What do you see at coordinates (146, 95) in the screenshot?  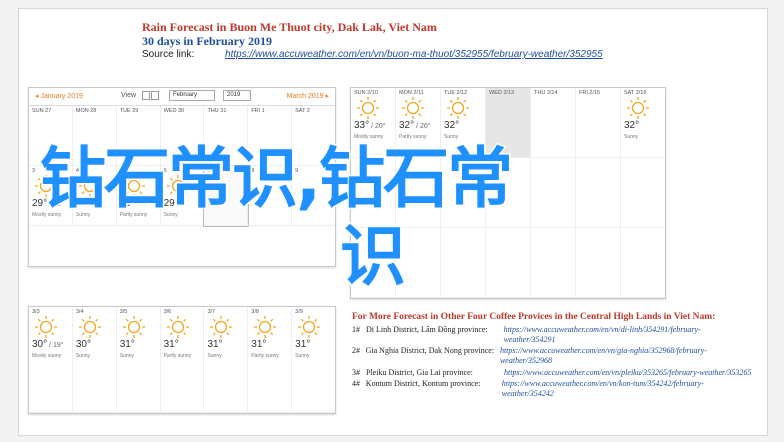 I see `list-view-icon` at bounding box center [146, 95].